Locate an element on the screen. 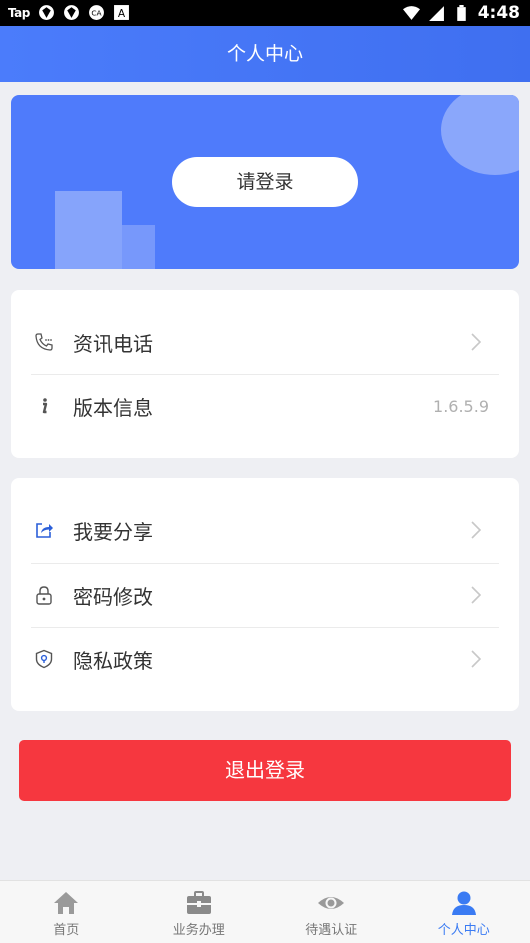 The image size is (530, 943). version-value: 1.6.5.9 is located at coordinates (461, 406).